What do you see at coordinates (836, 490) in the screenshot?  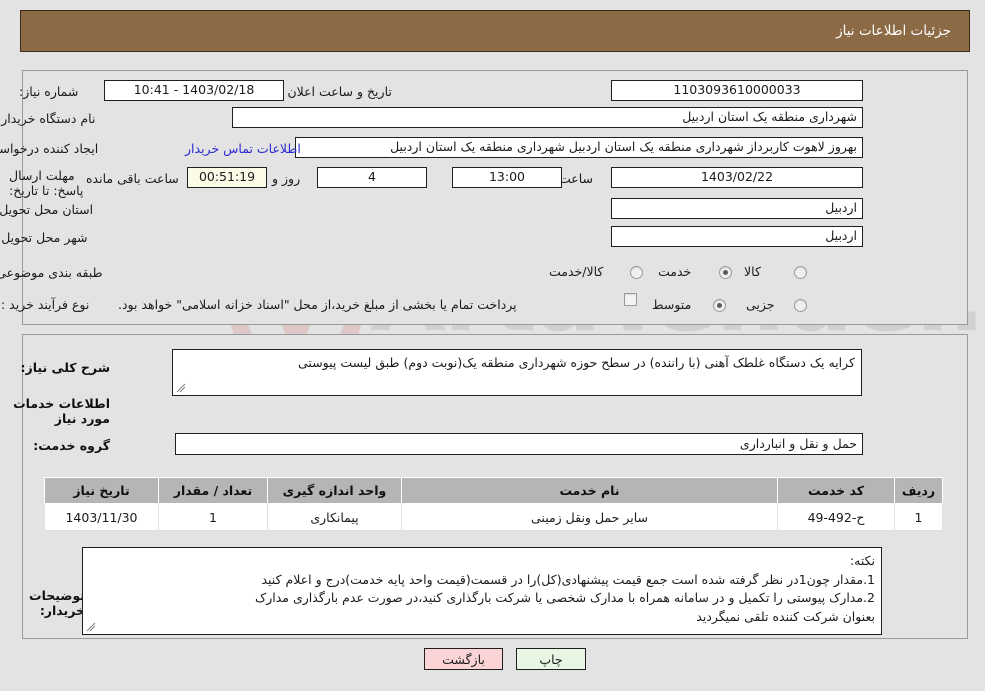 I see `col-code: کد خدمت` at bounding box center [836, 490].